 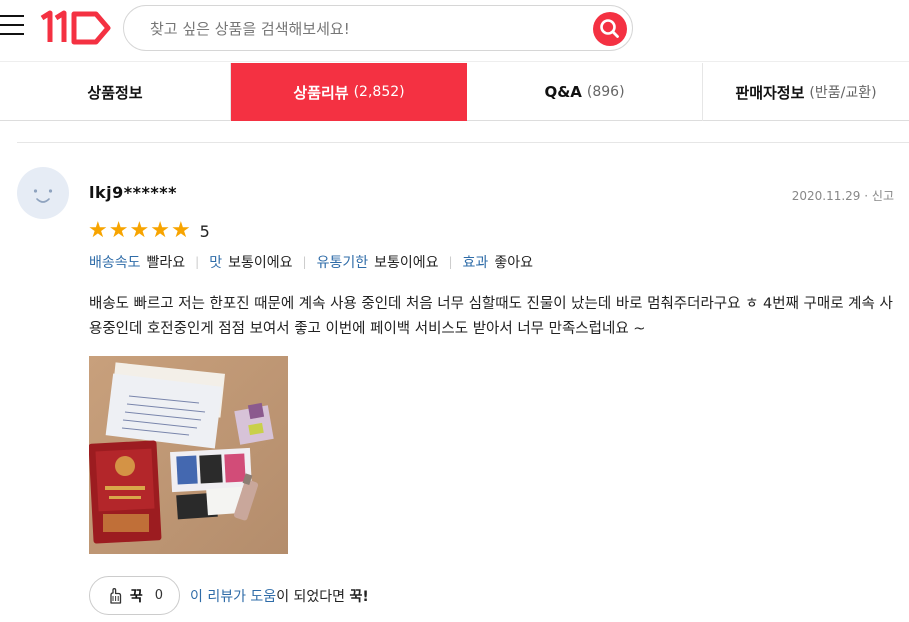 What do you see at coordinates (116, 595) in the screenshot?
I see `hand-press-icon` at bounding box center [116, 595].